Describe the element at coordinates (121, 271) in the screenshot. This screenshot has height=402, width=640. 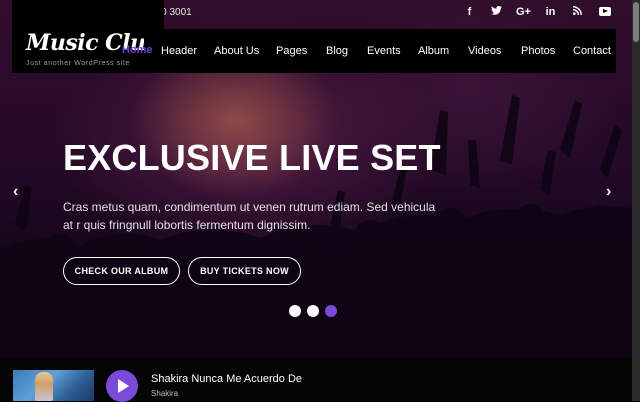
I see `check-album-button: CHECK OUR ALBUM` at that location.